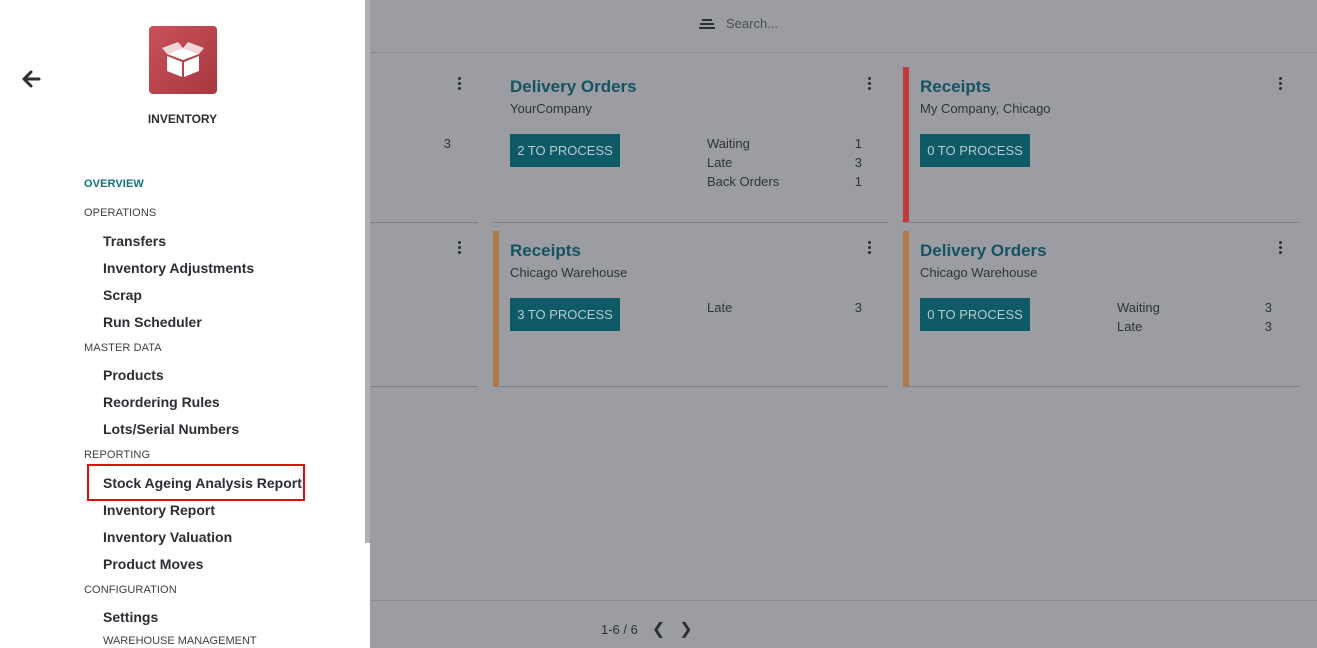 The image size is (1317, 648). I want to click on menu-item-transfers: Transfers, so click(134, 241).